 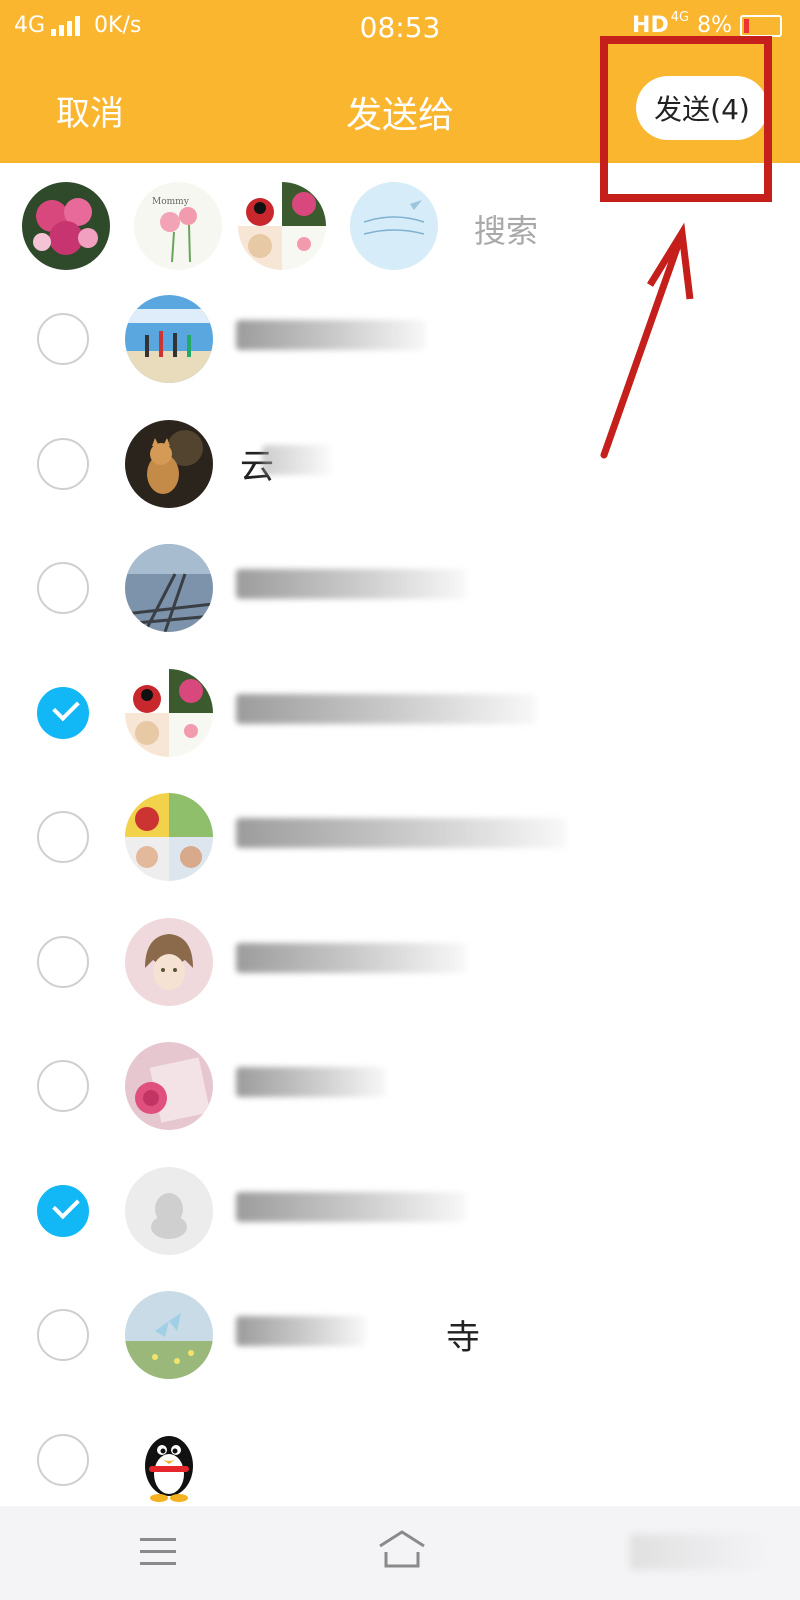 I want to click on penguin-icon, so click(x=169, y=1460).